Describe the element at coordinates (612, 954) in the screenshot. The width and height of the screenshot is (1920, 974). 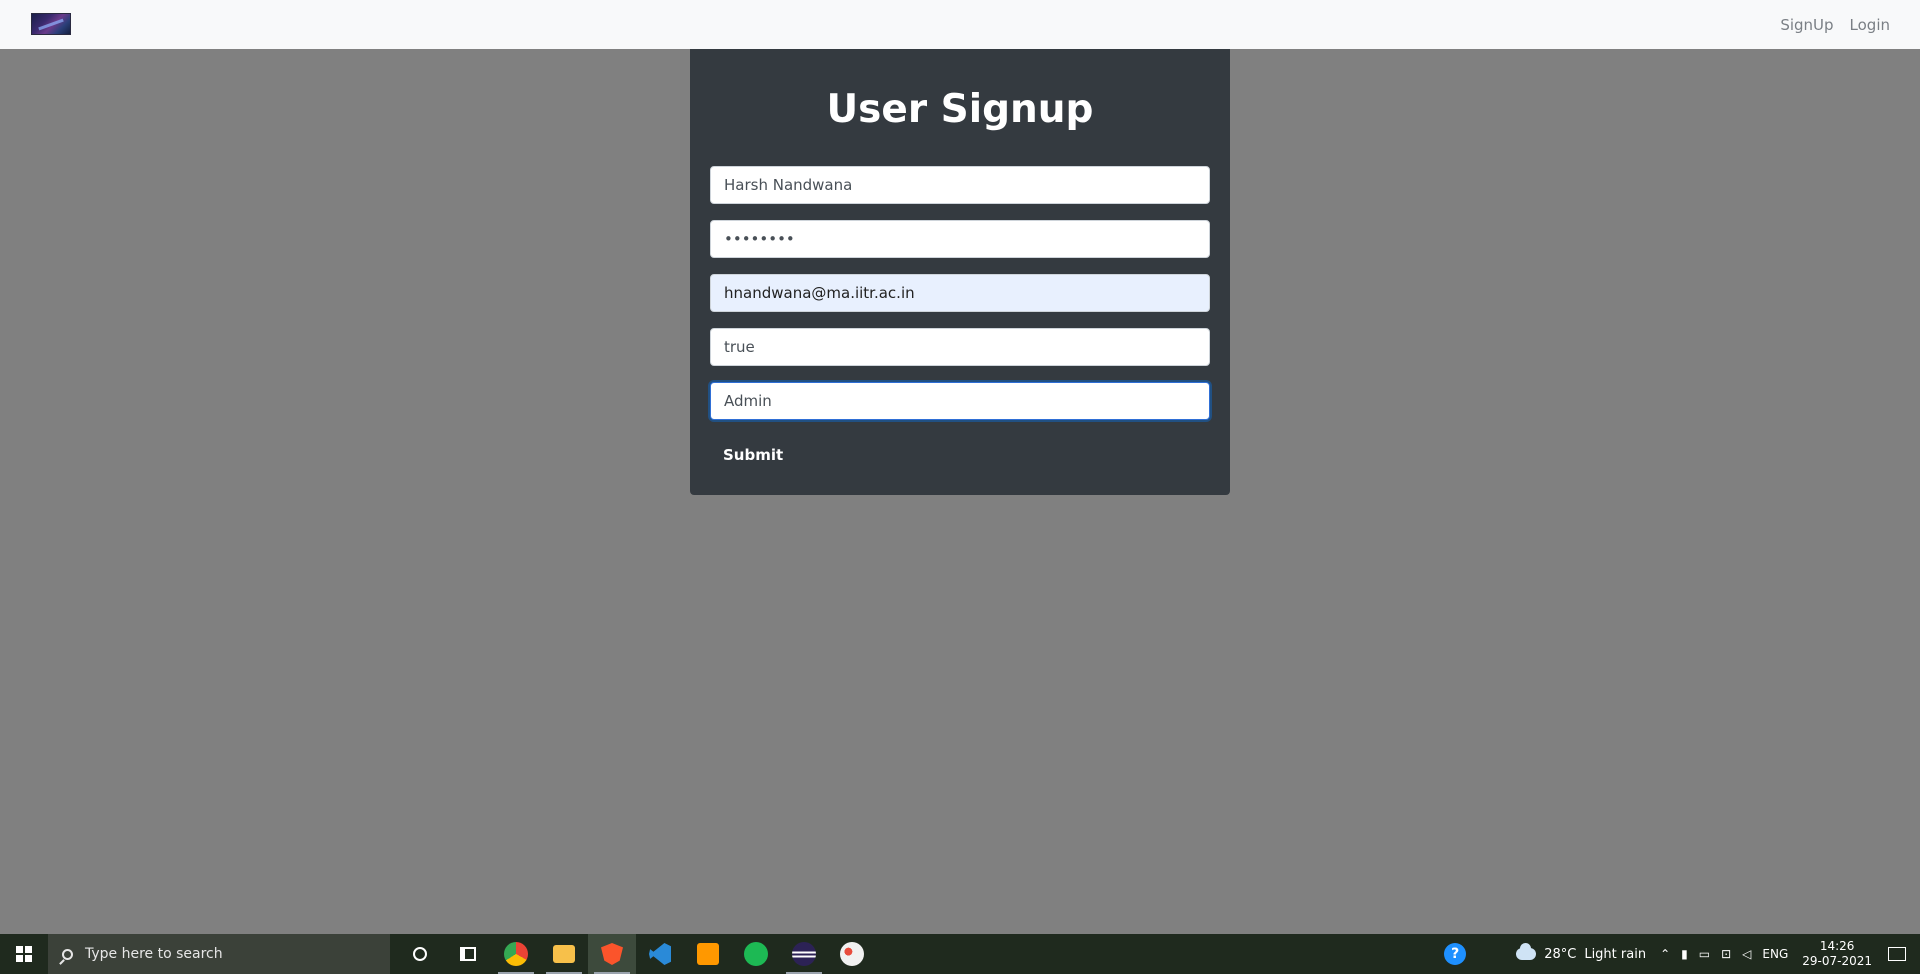
I see `brave-icon` at that location.